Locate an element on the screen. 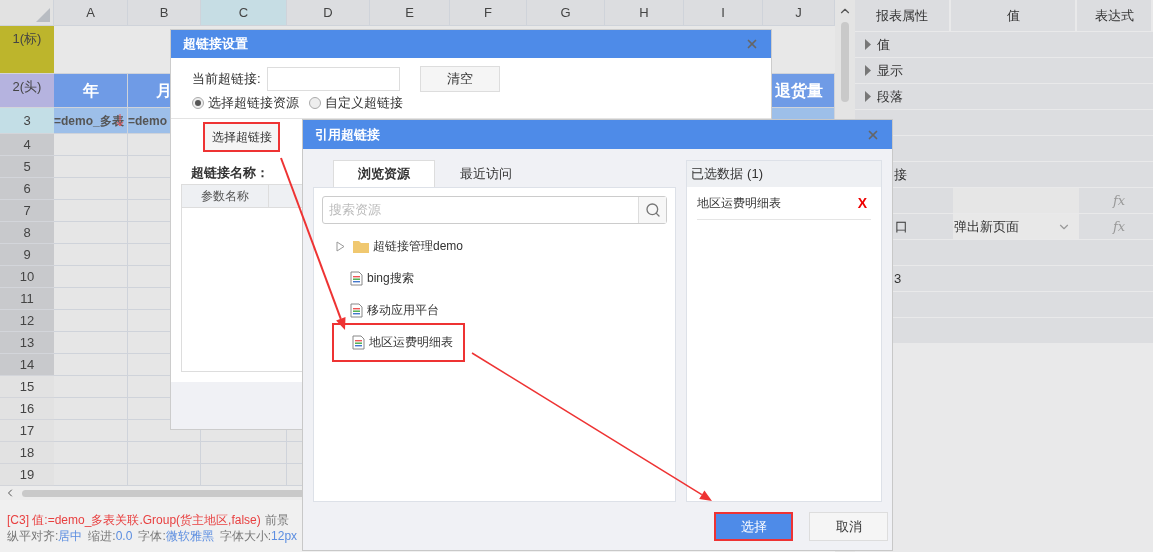  property-label: 3 is located at coordinates (898, 278).